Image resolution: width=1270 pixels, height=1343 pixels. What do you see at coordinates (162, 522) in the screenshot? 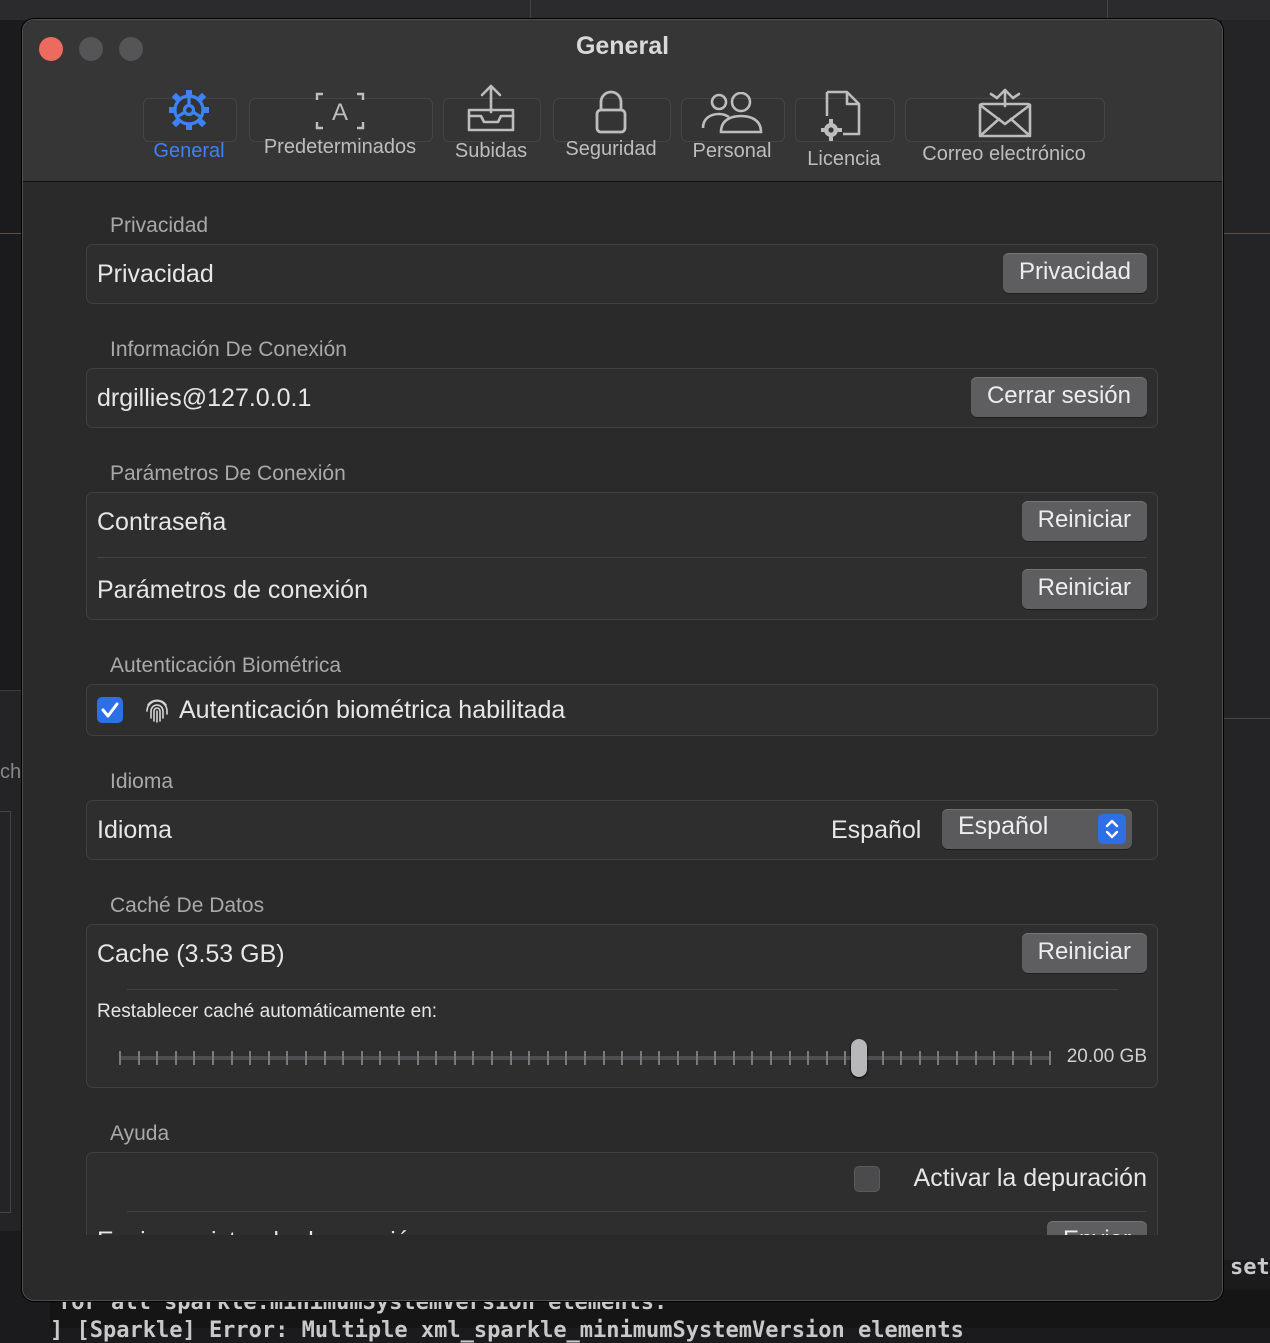
I see `password-label: Contraseña` at bounding box center [162, 522].